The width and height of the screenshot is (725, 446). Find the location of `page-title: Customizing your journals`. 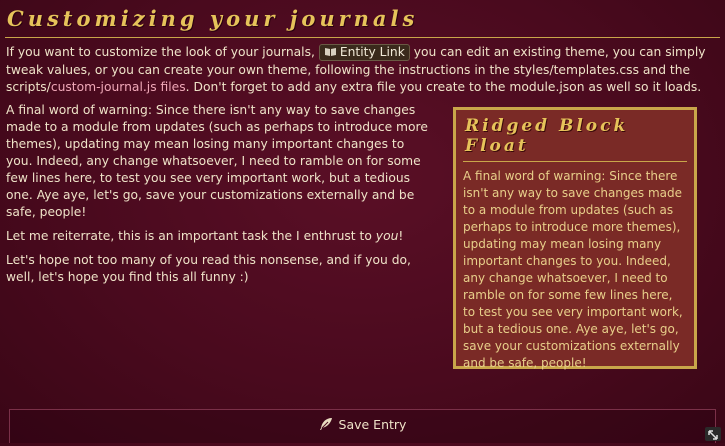

page-title: Customizing your journals is located at coordinates (213, 18).